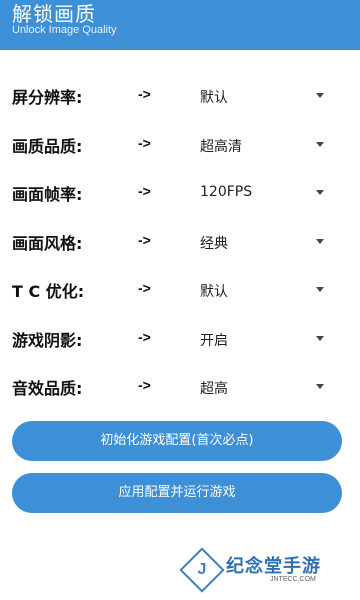 The height and width of the screenshot is (600, 360). I want to click on watermark-text: 纪念堂手游, so click(273, 566).